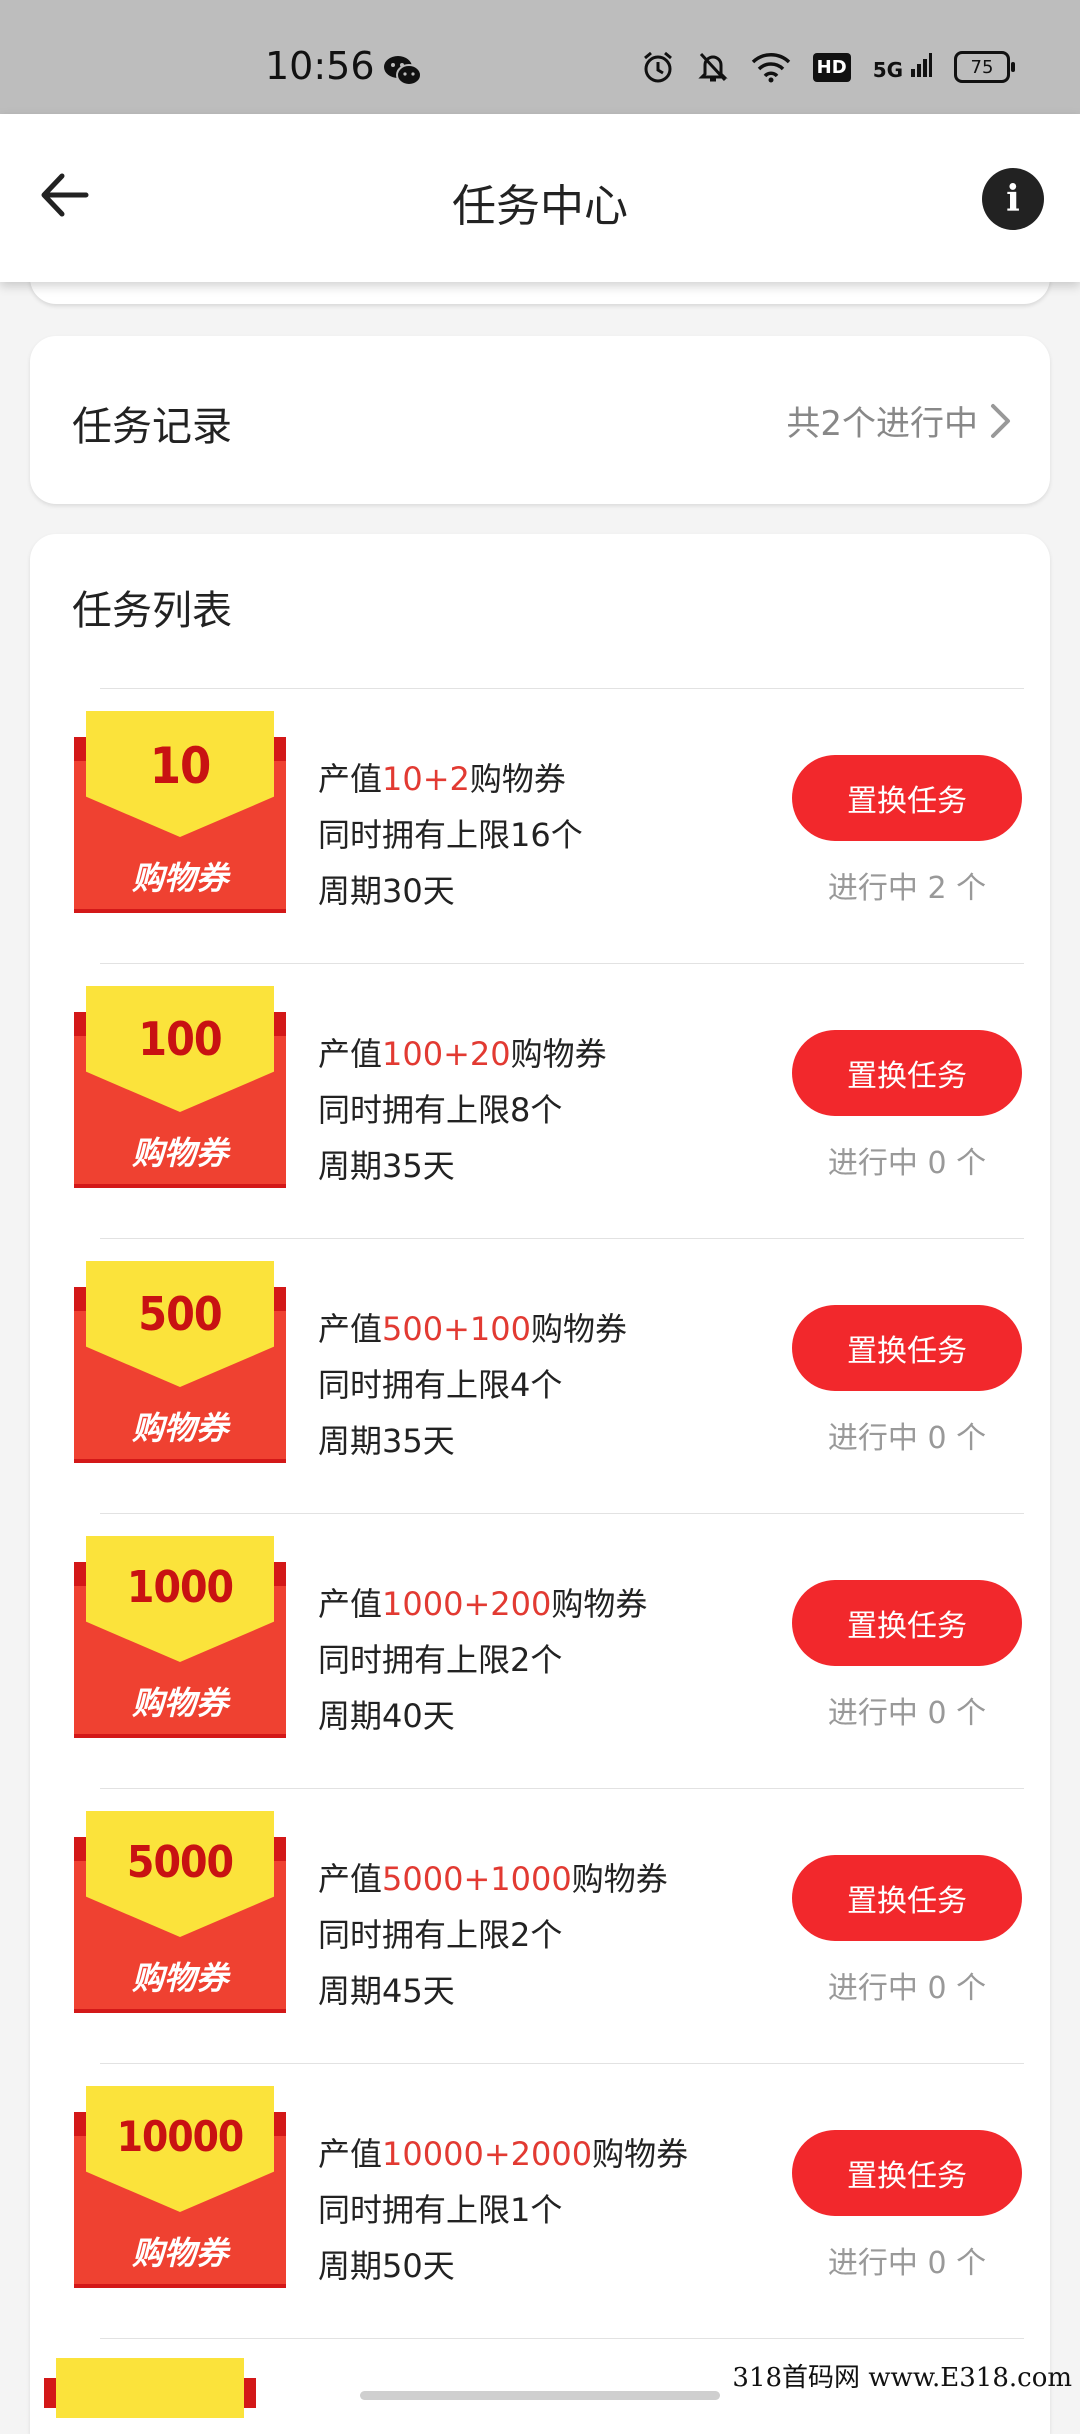  Describe the element at coordinates (180, 1362) in the screenshot. I see `coupon-image: 500 购物券` at that location.